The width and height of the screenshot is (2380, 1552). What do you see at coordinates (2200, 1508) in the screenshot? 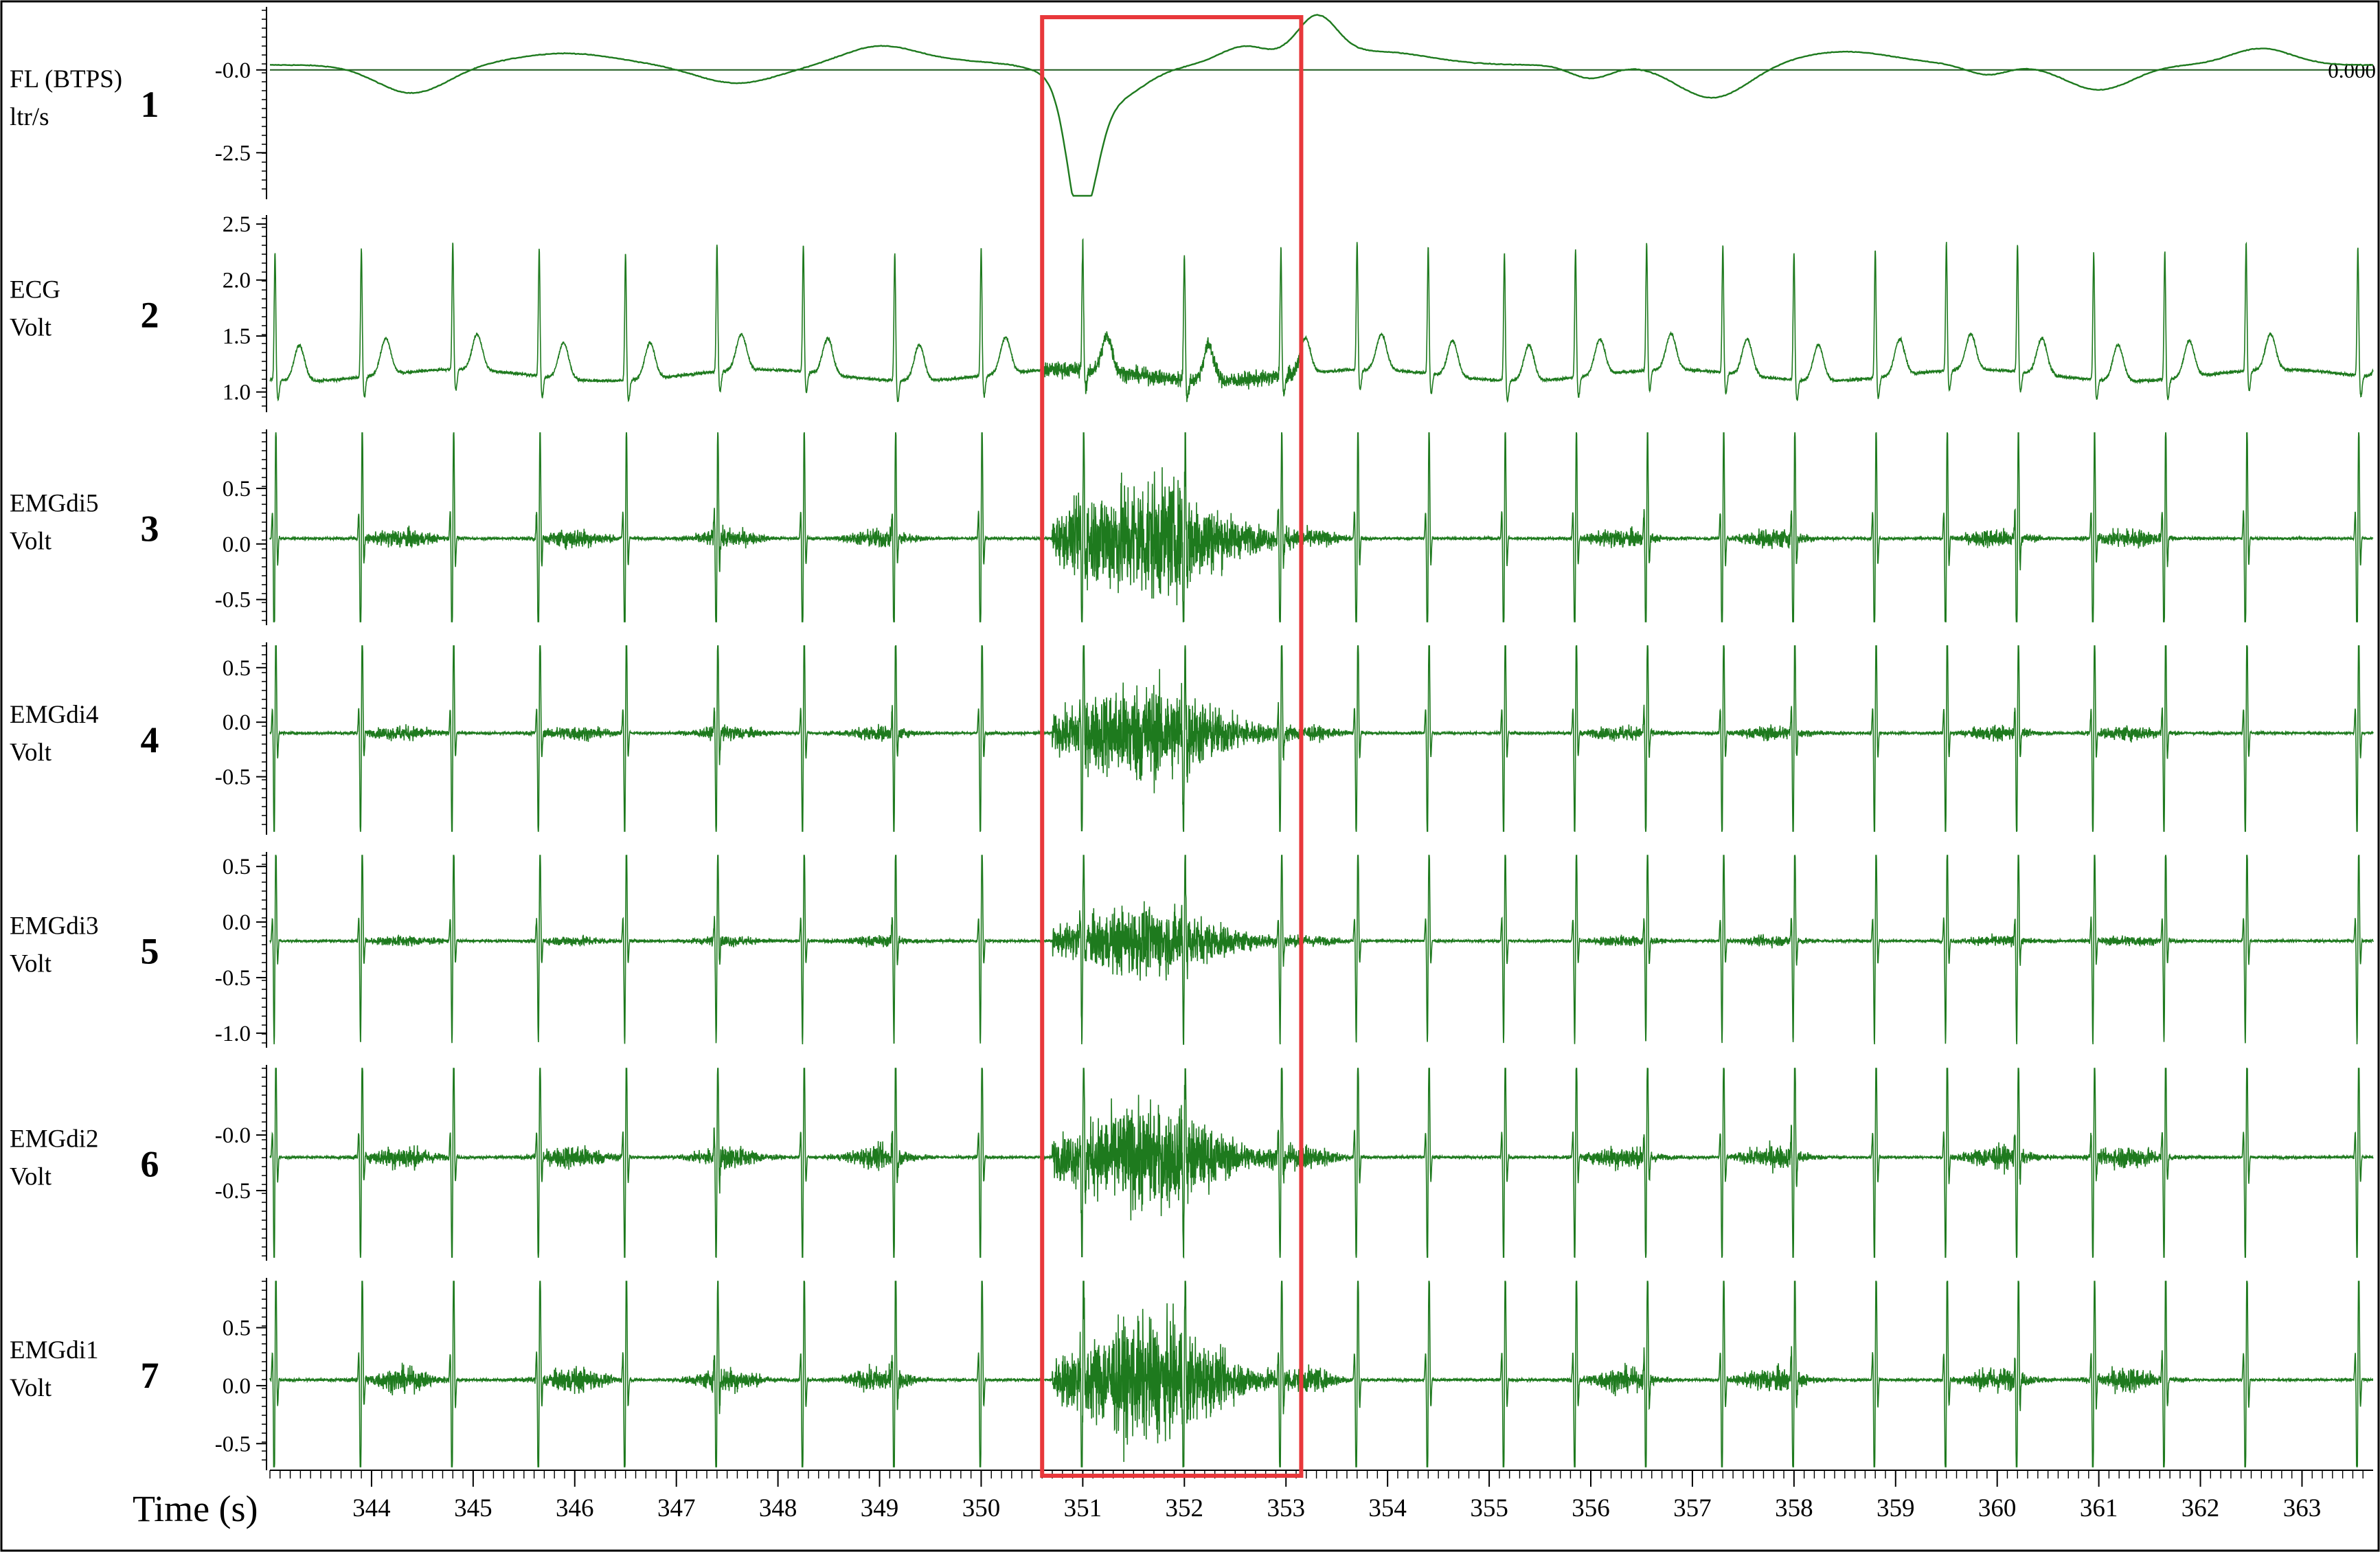
I see `x-tick-label: 362` at bounding box center [2200, 1508].